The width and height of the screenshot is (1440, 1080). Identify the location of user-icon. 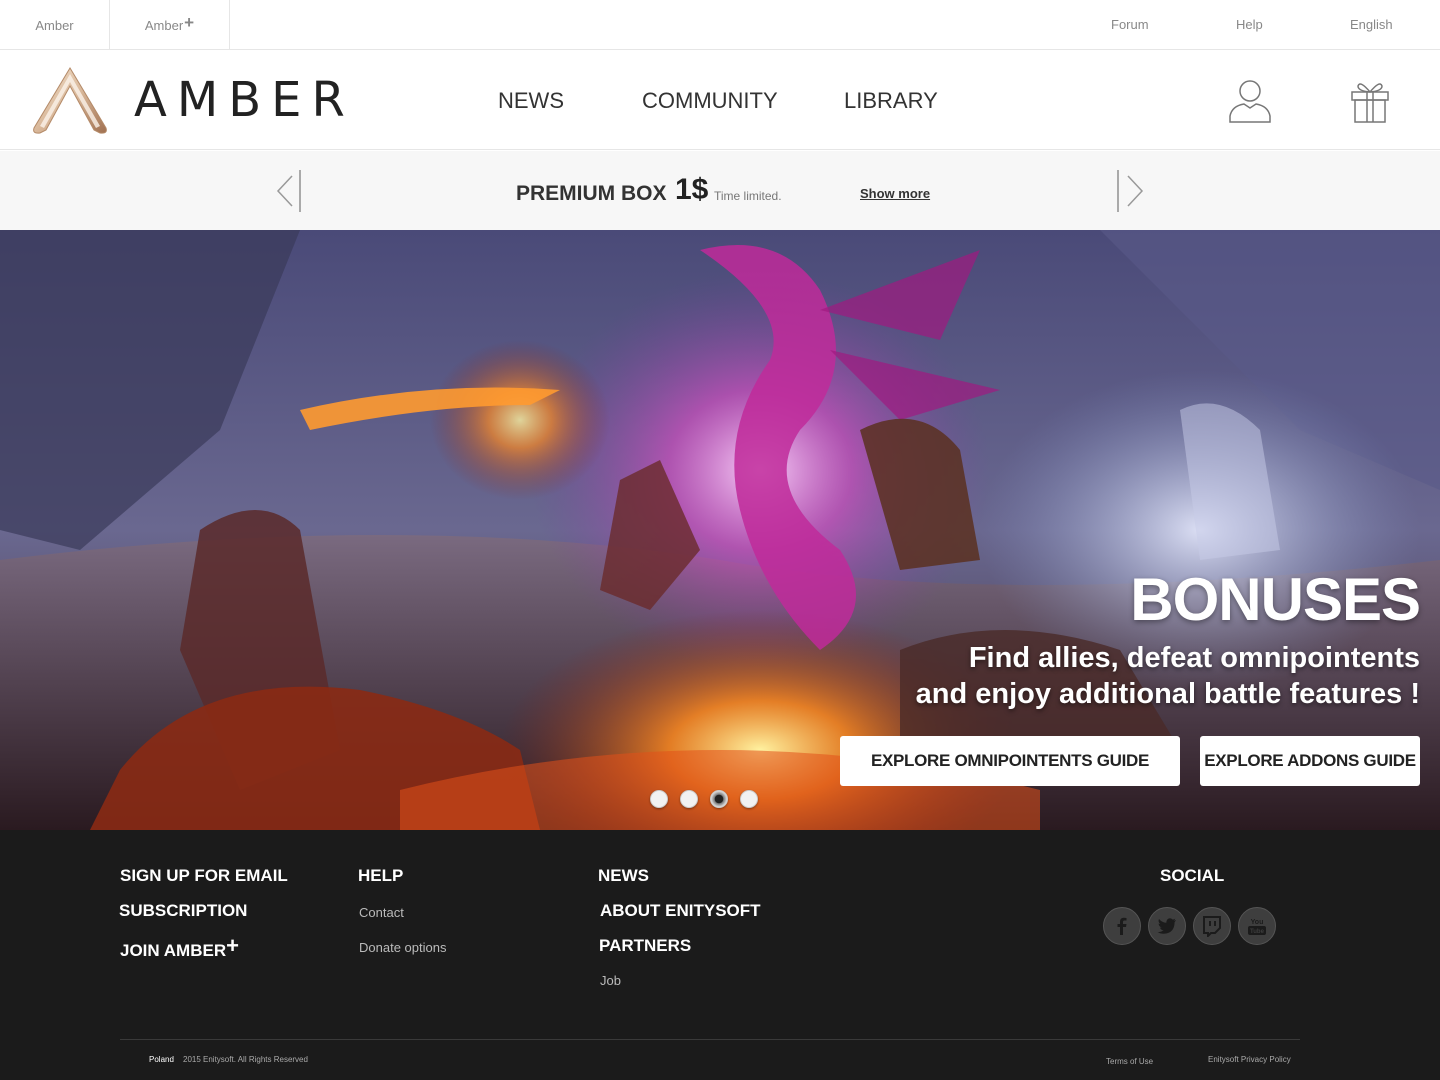
(1250, 100).